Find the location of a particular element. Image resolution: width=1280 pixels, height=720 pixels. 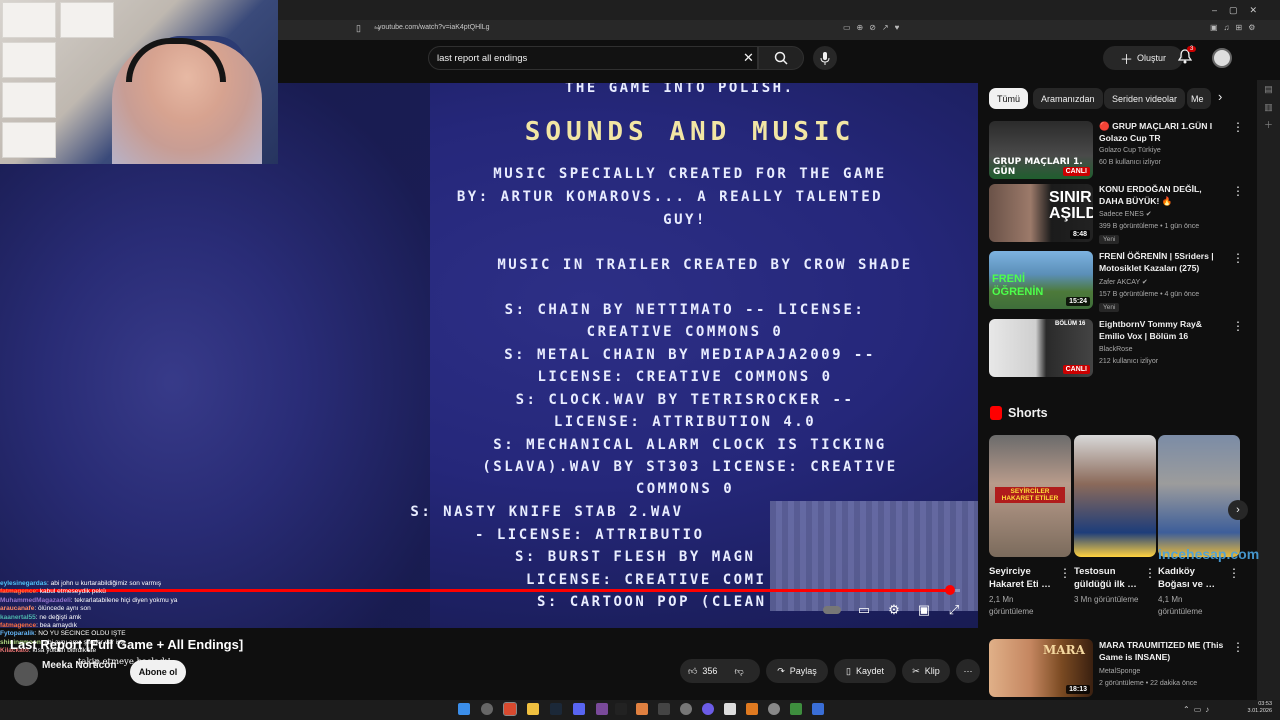

url-text: youtube.com/watch?v=iaK4ptQHlLg is located at coordinates (433, 27).